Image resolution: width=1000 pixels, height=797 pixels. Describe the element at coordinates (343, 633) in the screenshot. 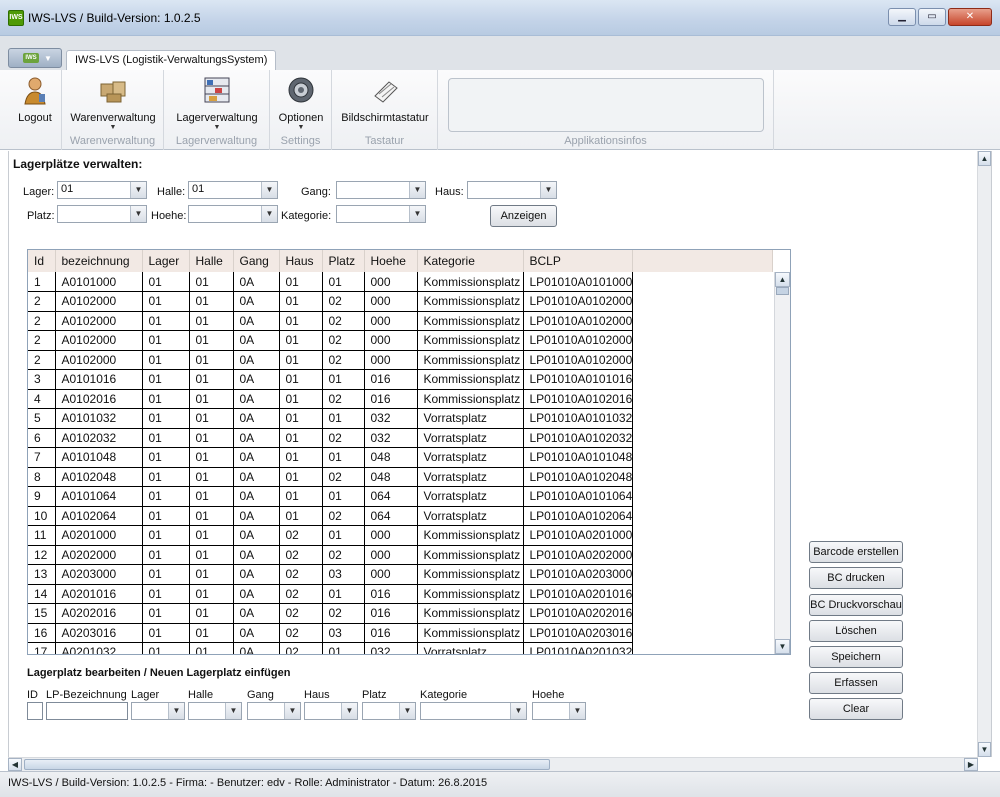

I see `table-cell: 03` at that location.